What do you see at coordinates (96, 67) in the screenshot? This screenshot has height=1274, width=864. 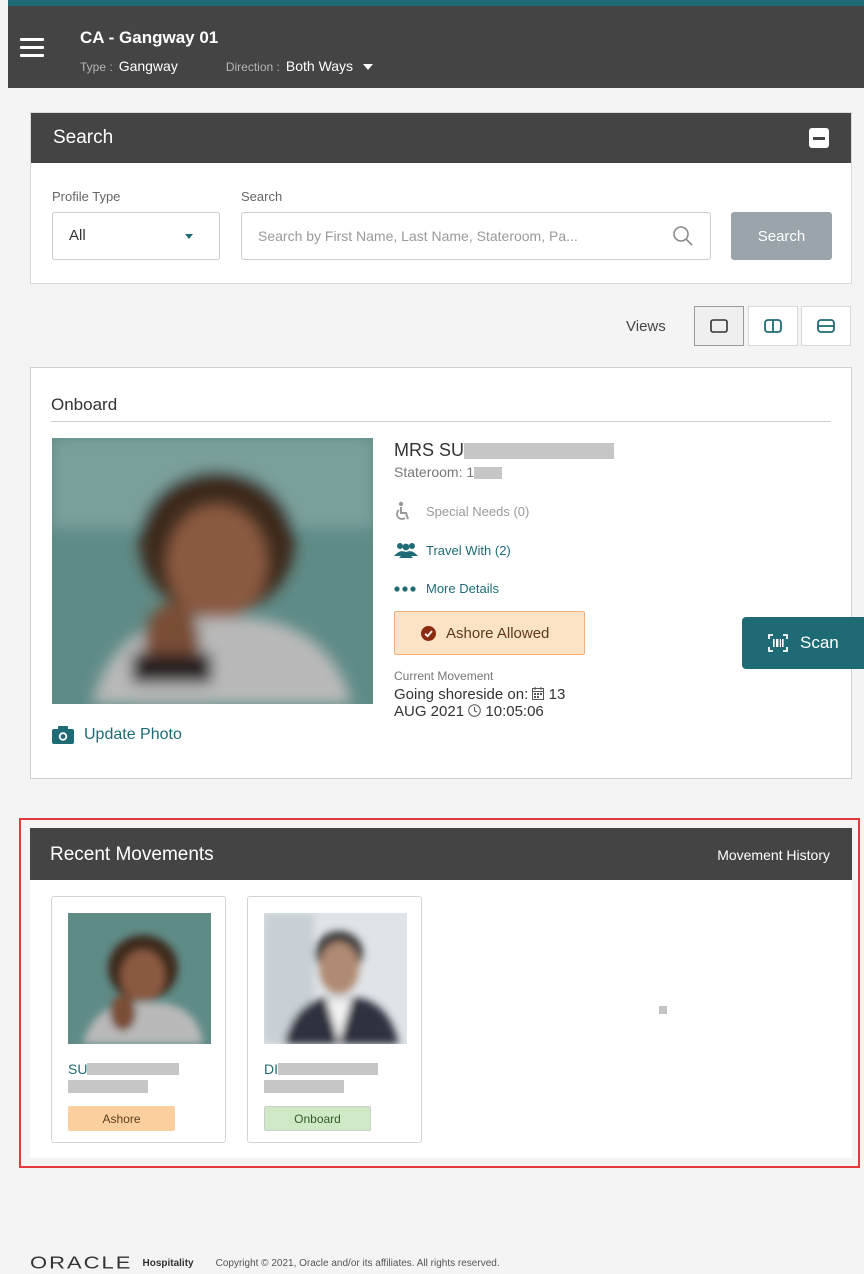 I see `type-label: Type :` at bounding box center [96, 67].